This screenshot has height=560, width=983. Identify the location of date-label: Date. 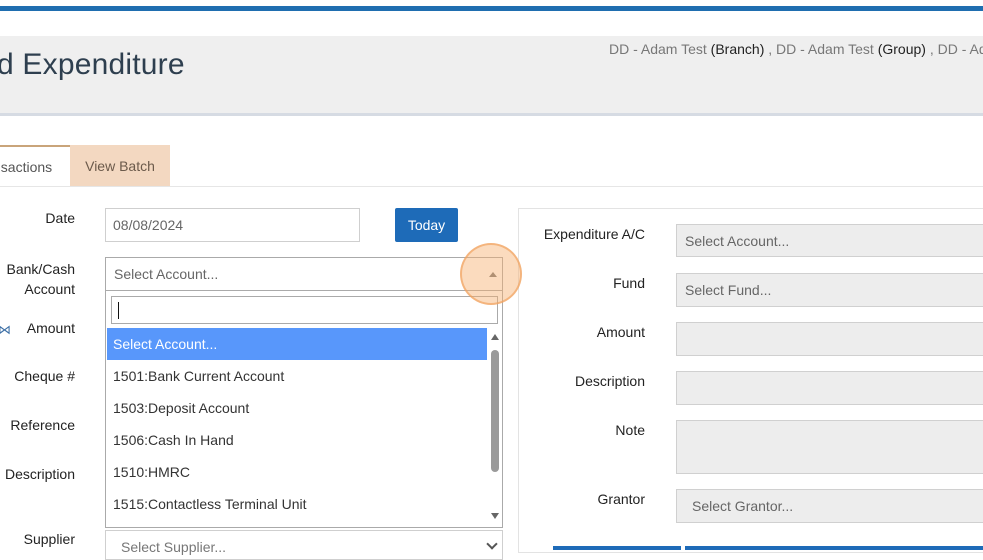
(60, 218).